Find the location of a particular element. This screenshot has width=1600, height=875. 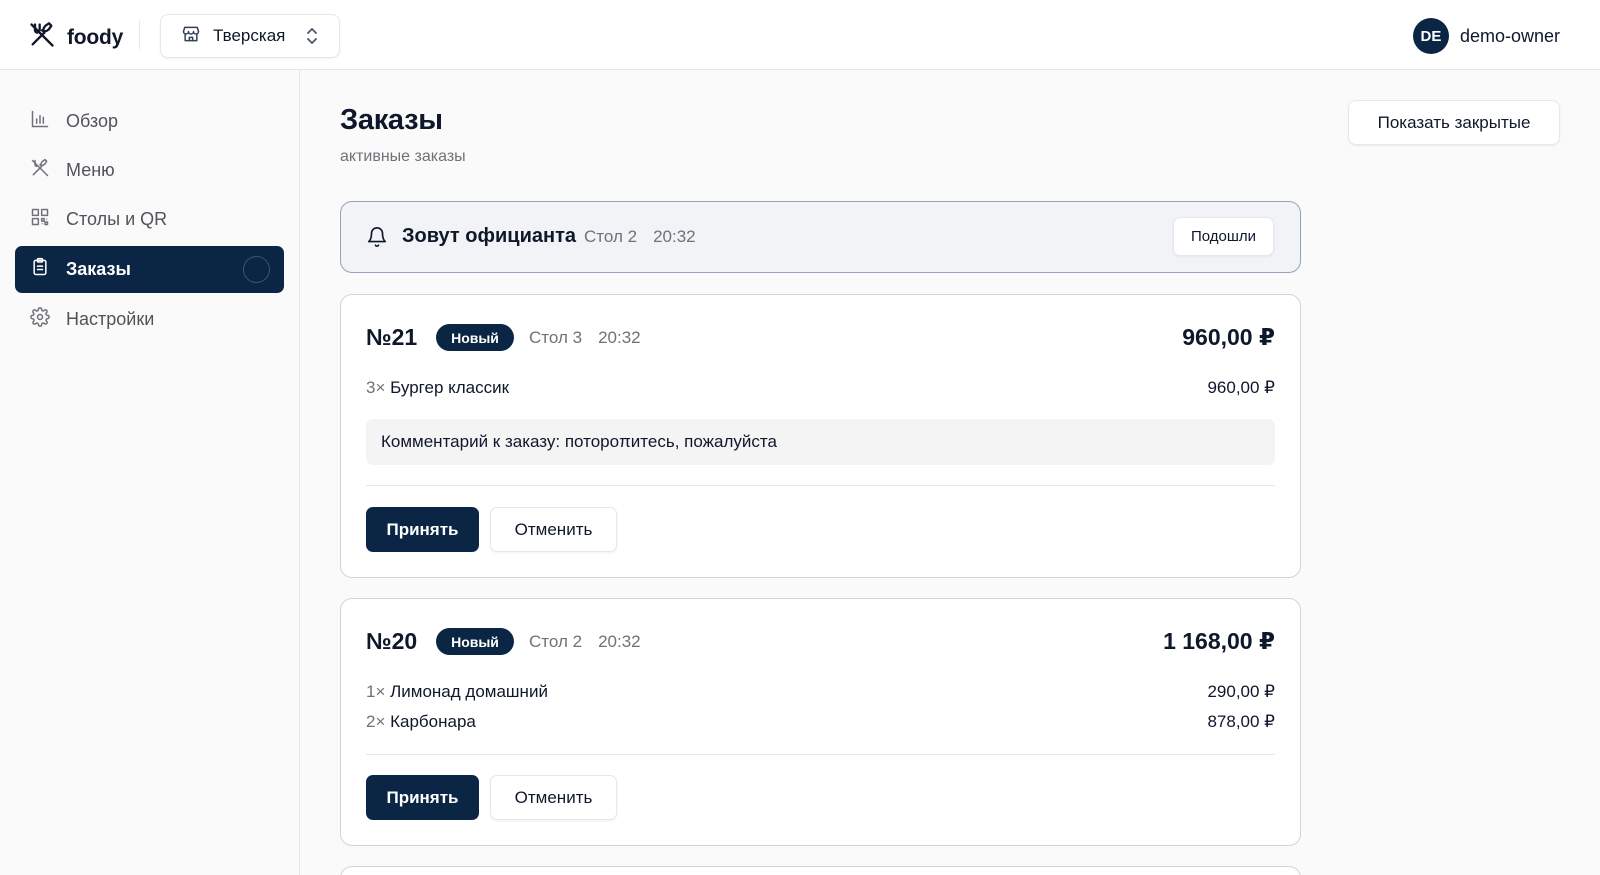

order-number: №21 is located at coordinates (392, 337).